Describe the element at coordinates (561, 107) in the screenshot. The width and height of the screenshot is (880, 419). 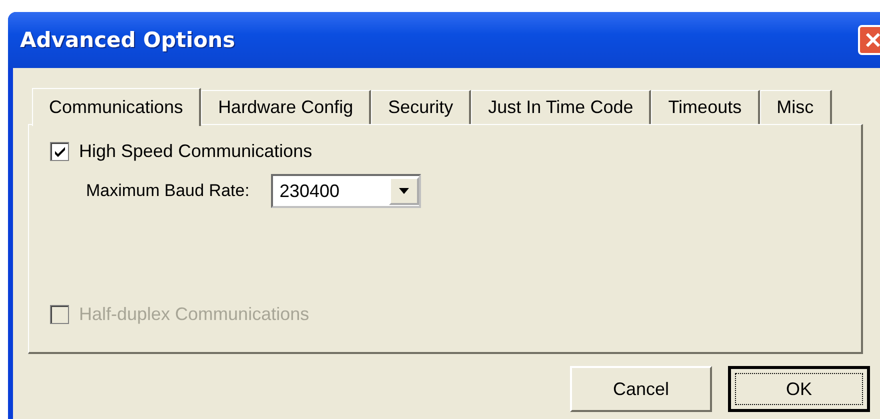
I see `tab: Just In Time Code` at that location.